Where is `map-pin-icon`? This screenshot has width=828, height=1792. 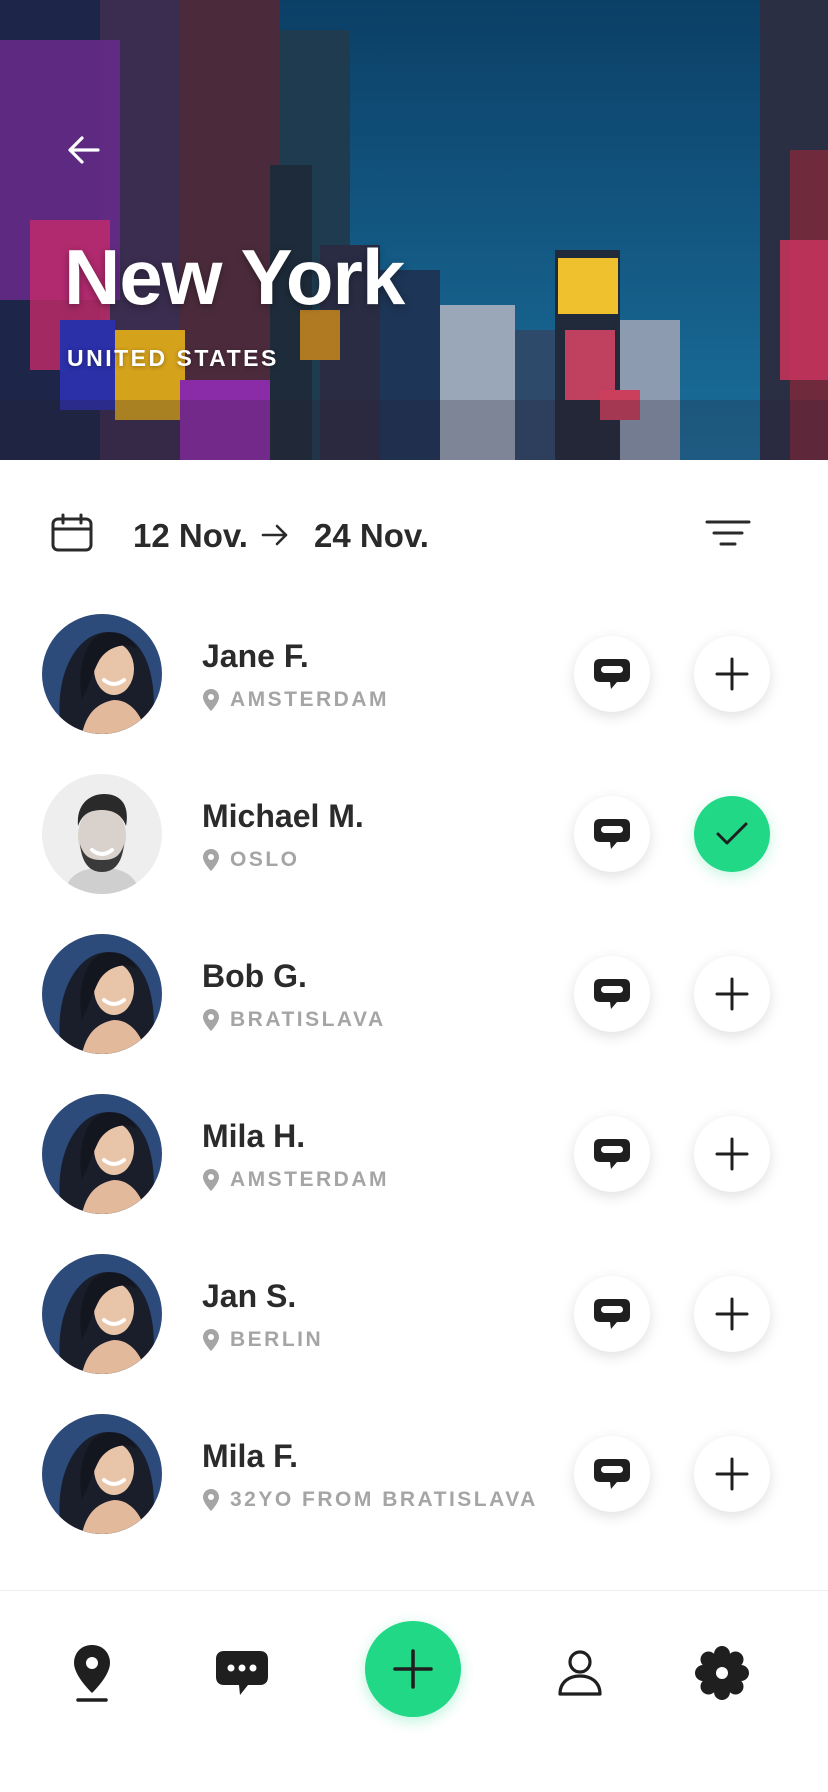 map-pin-icon is located at coordinates (92, 1673).